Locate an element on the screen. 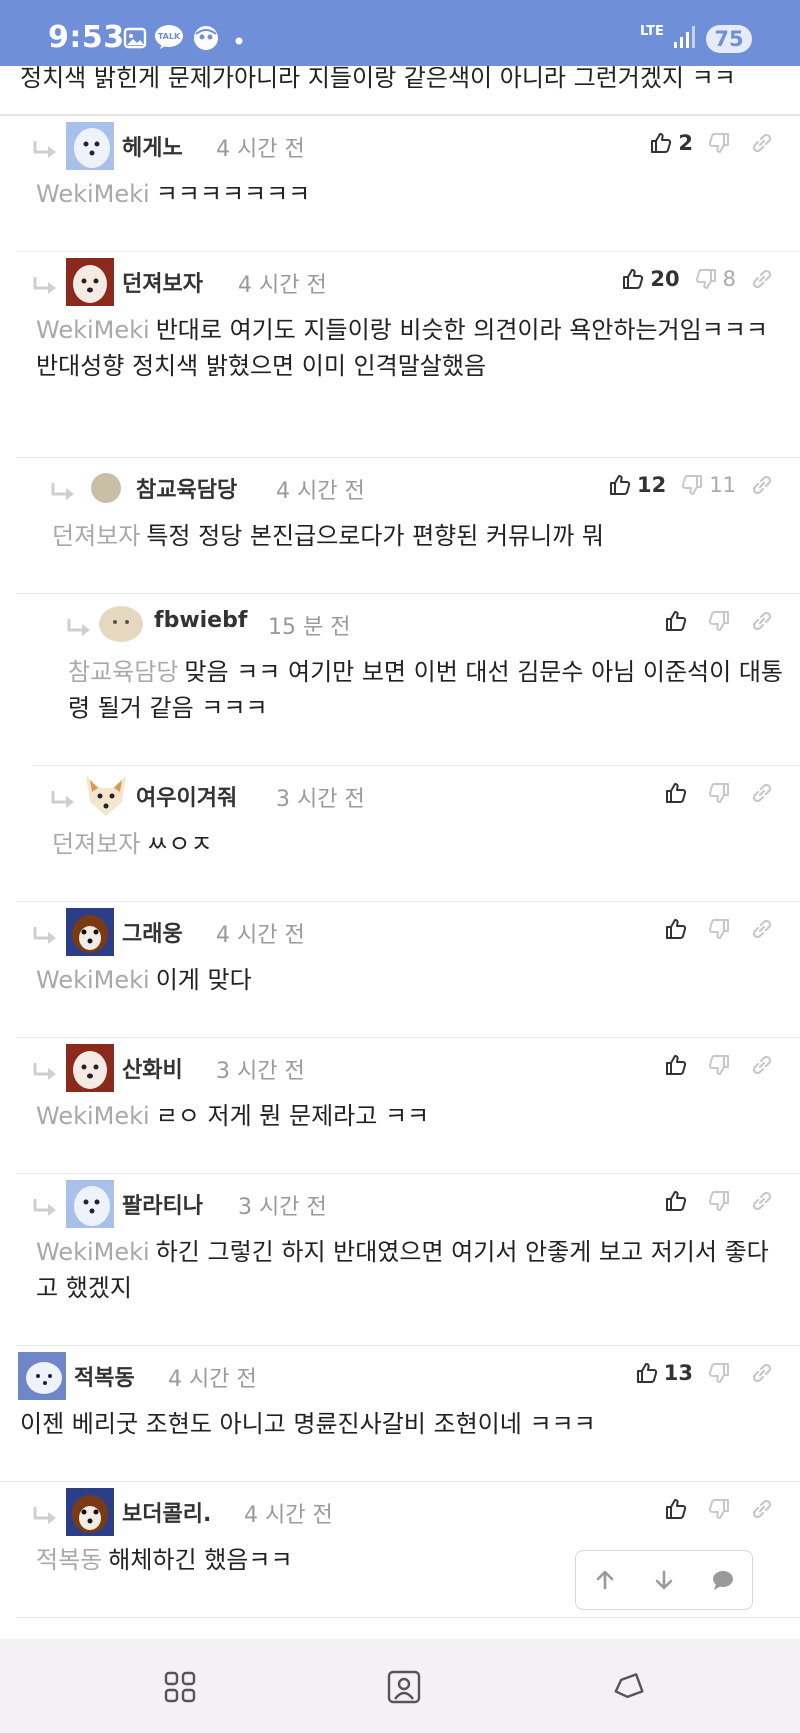  comment-time: 3 시간 전 is located at coordinates (260, 1071).